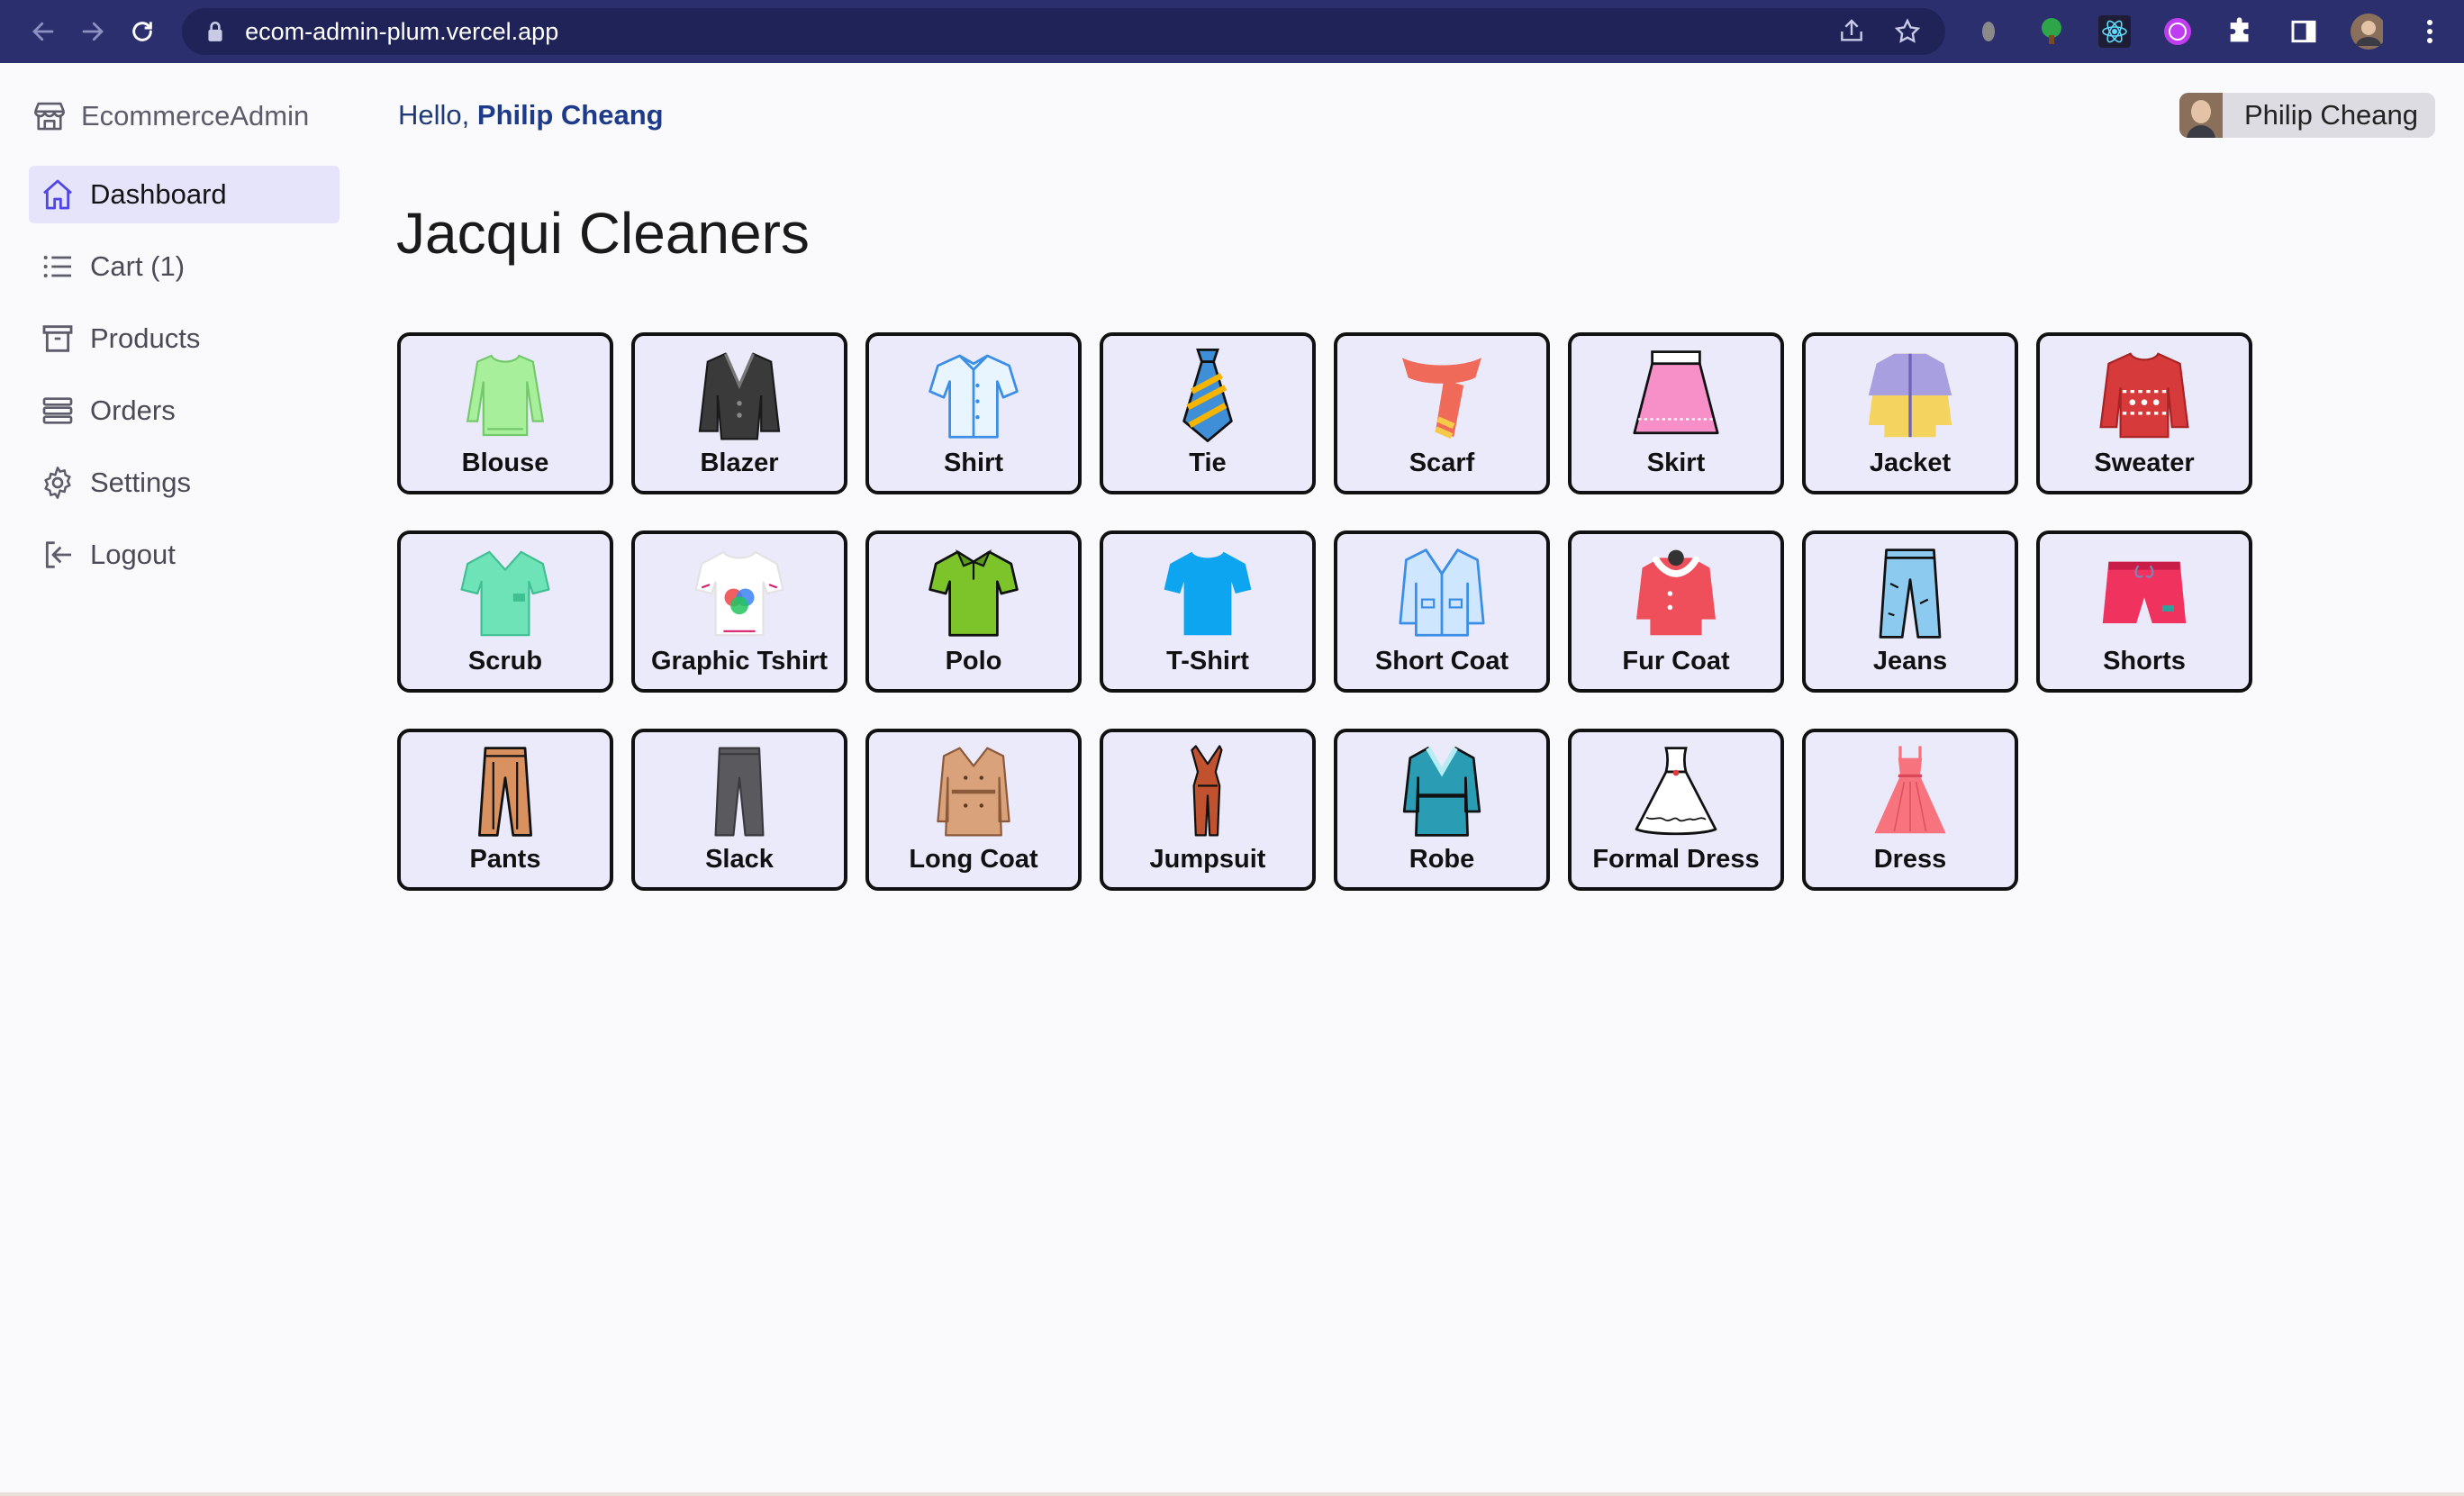 The width and height of the screenshot is (2464, 1496). What do you see at coordinates (1910, 594) in the screenshot?
I see `jeans-icon` at bounding box center [1910, 594].